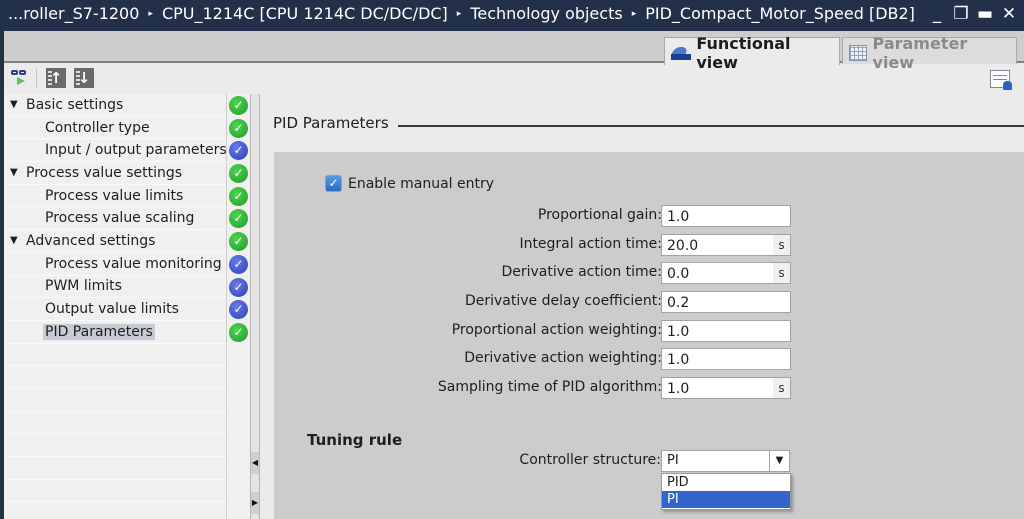 The width and height of the screenshot is (1024, 519). What do you see at coordinates (546, 13) in the screenshot?
I see `breadcrumb-item-technology-objects: Technology objects` at bounding box center [546, 13].